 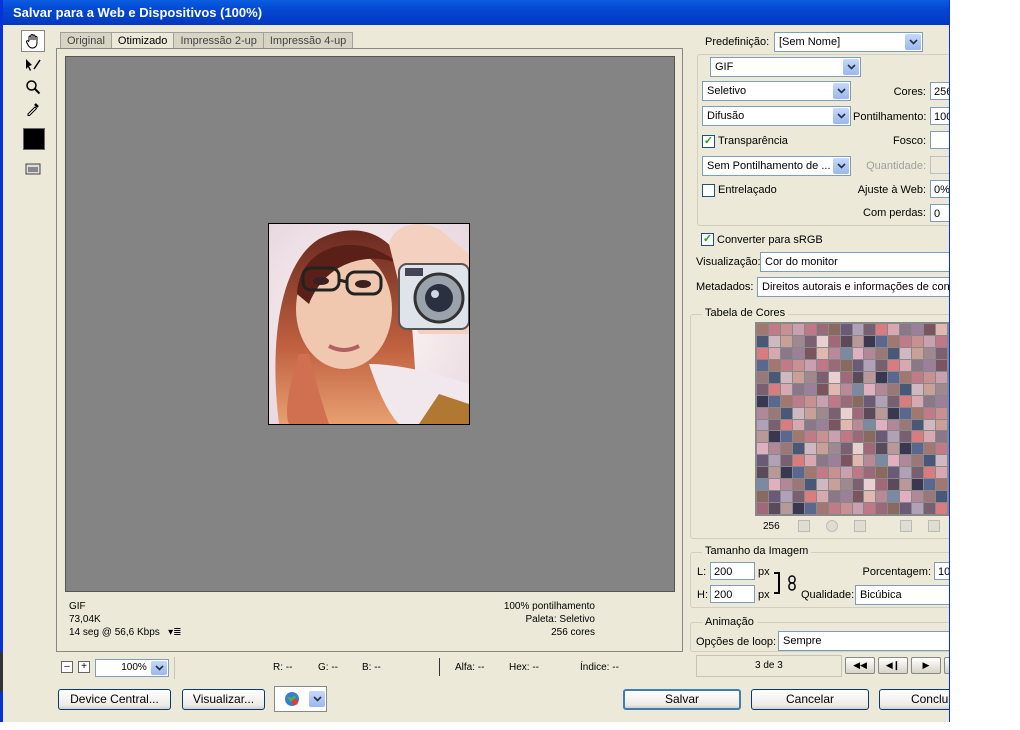 I want to click on tab-original: Original, so click(x=86, y=40).